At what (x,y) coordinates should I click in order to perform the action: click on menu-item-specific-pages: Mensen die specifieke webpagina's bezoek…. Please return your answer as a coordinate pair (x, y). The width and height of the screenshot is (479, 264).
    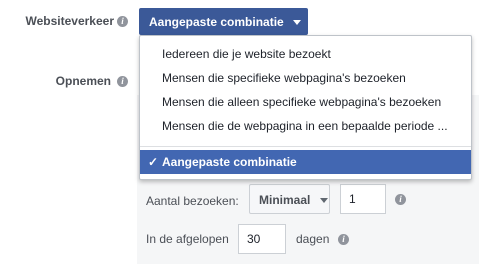
    Looking at the image, I should click on (305, 78).